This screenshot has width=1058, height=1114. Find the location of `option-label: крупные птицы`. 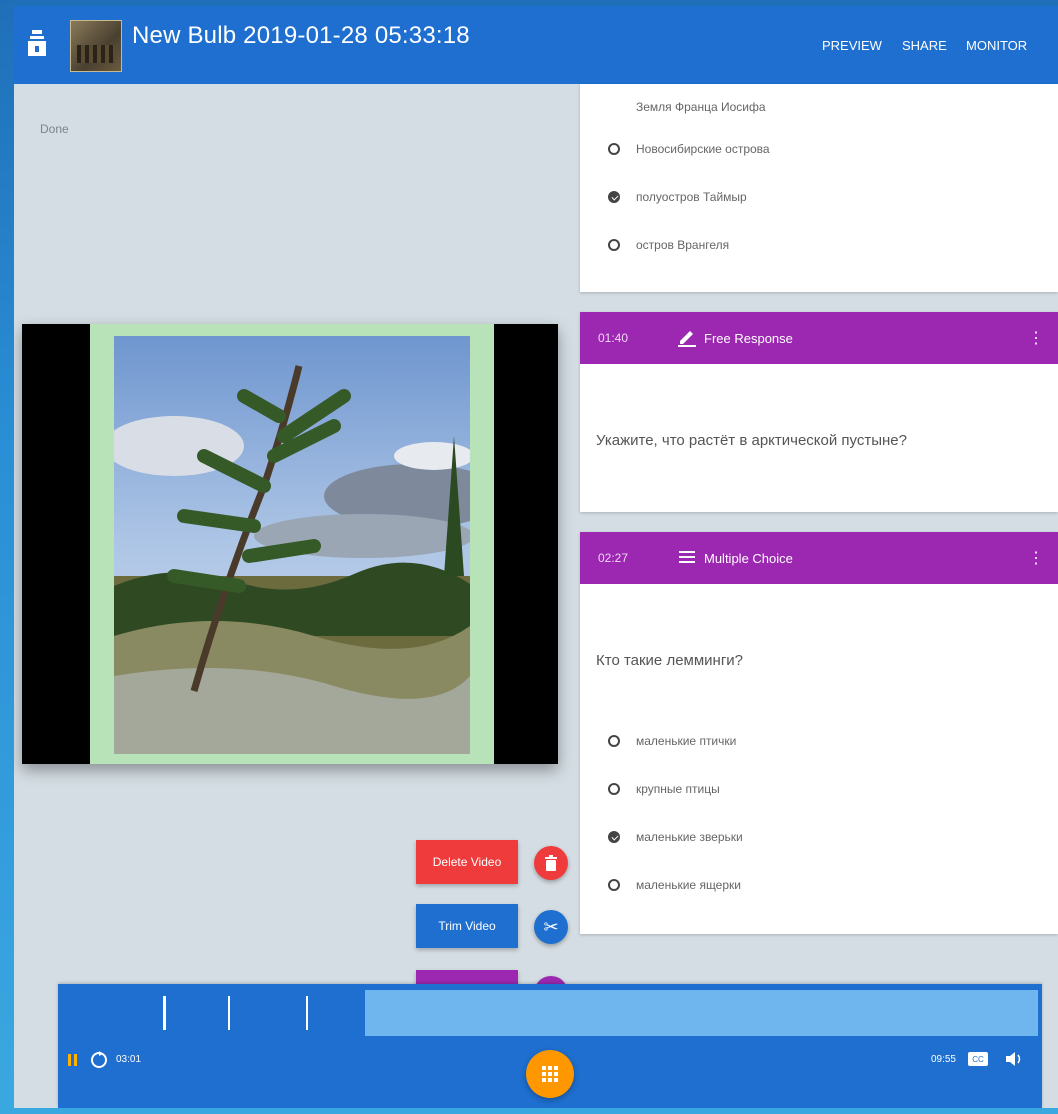

option-label: крупные птицы is located at coordinates (678, 789).